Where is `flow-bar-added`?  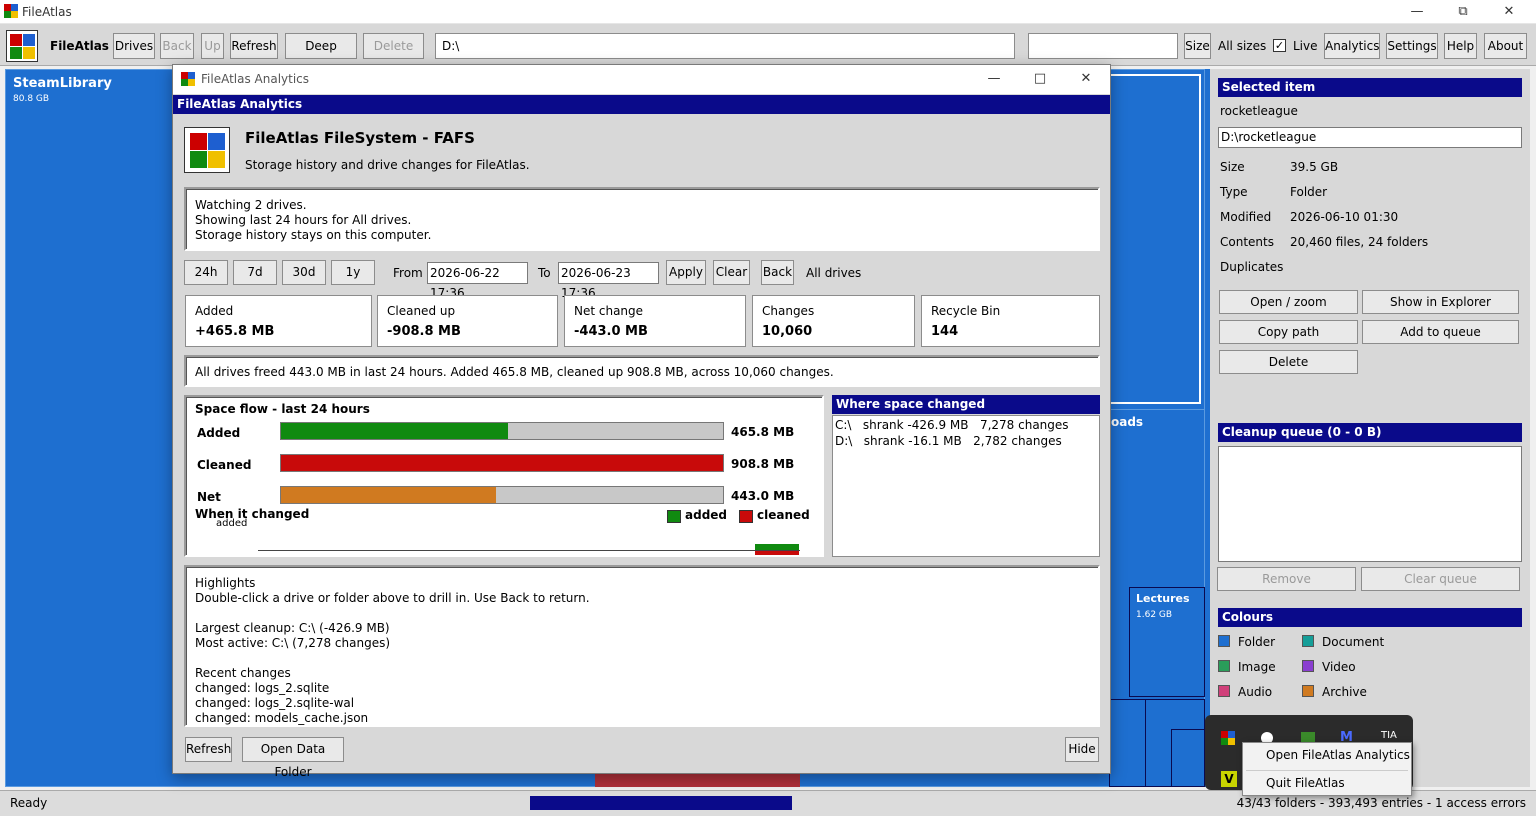 flow-bar-added is located at coordinates (502, 431).